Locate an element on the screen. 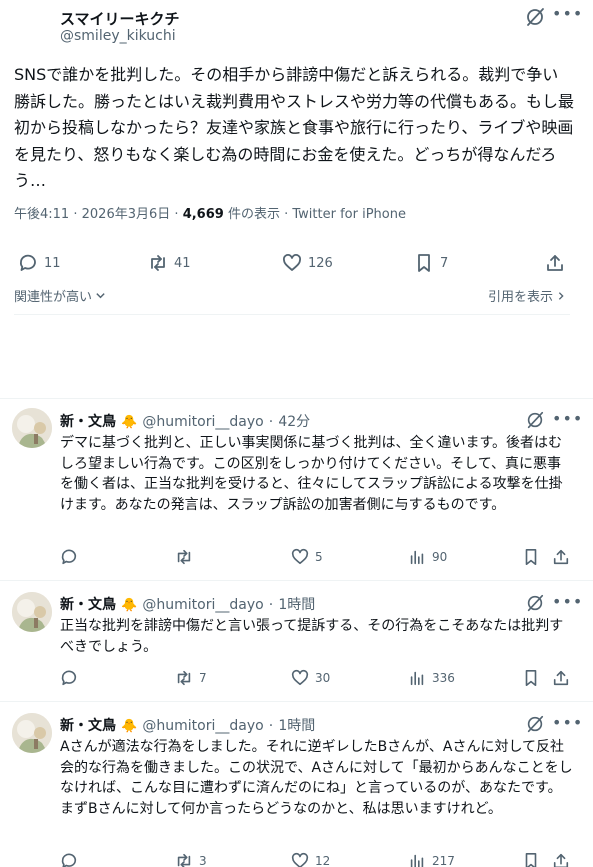 Image resolution: width=593 pixels, height=867 pixels. like-button: 12 is located at coordinates (310, 859).